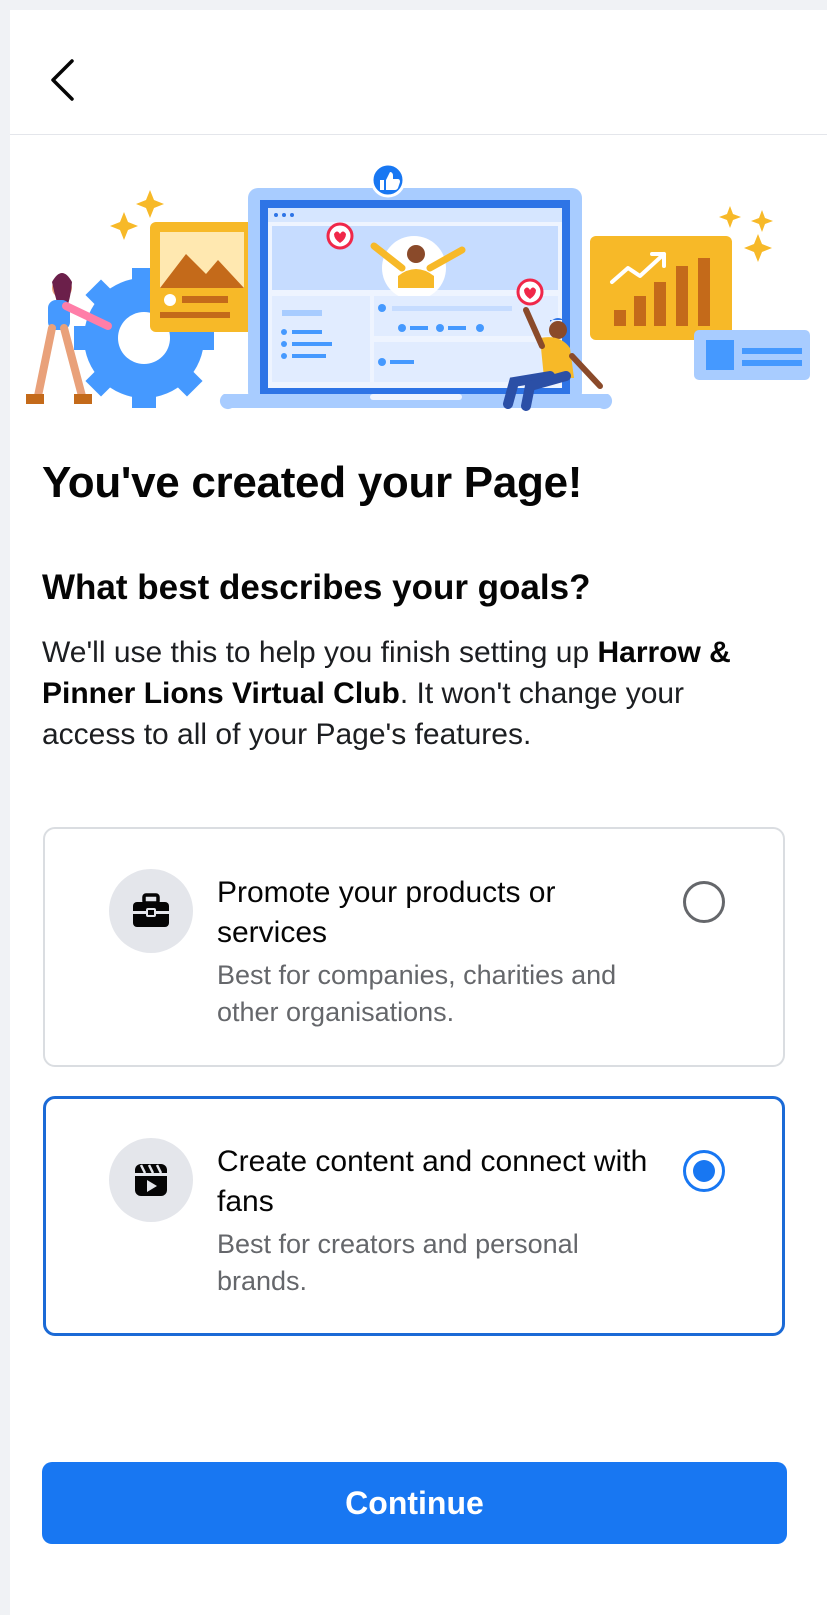  What do you see at coordinates (418, 72) in the screenshot?
I see `header` at bounding box center [418, 72].